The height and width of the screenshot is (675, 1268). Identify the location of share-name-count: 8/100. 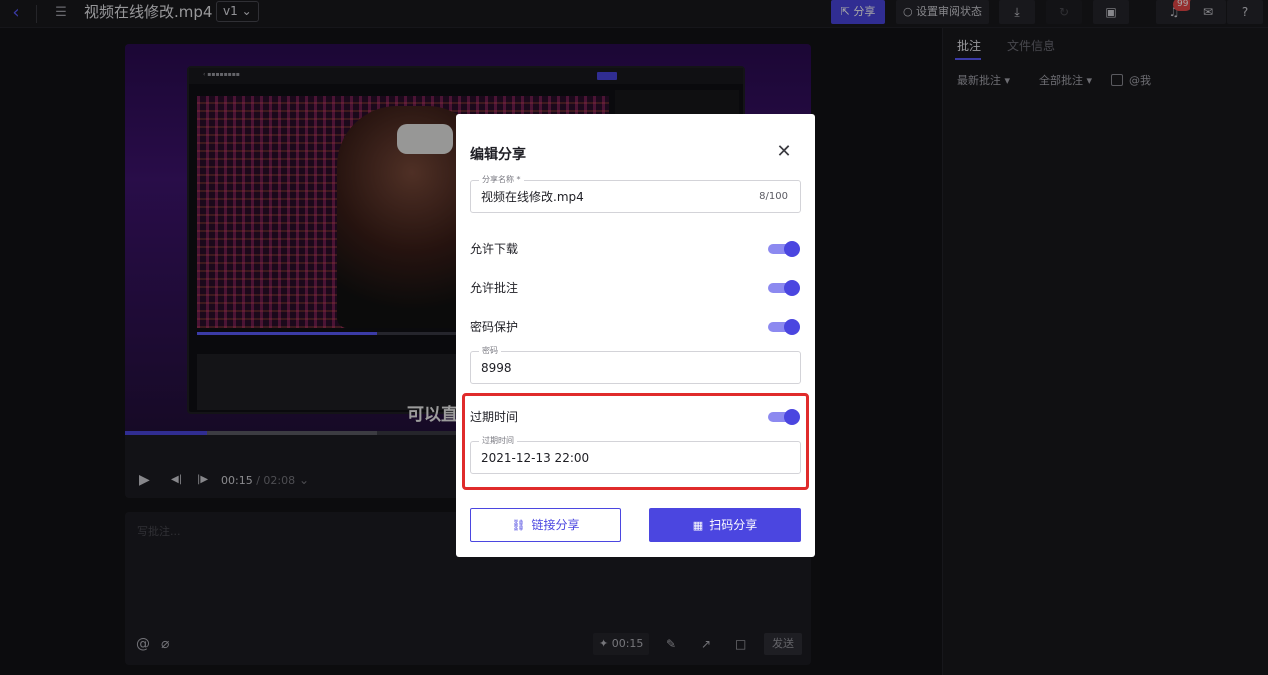
(773, 196).